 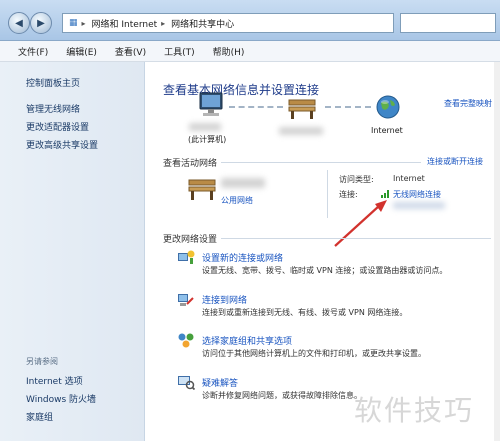 What do you see at coordinates (39, 416) in the screenshot?
I see `sidebar-homegroup: 家庭组` at bounding box center [39, 416].